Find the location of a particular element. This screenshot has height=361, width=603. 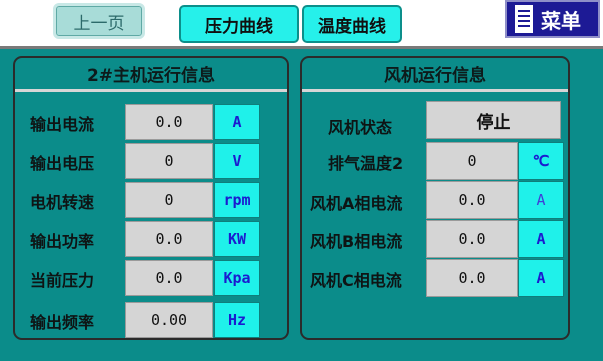

row-value-exhaust-temp: 0 is located at coordinates (472, 161).